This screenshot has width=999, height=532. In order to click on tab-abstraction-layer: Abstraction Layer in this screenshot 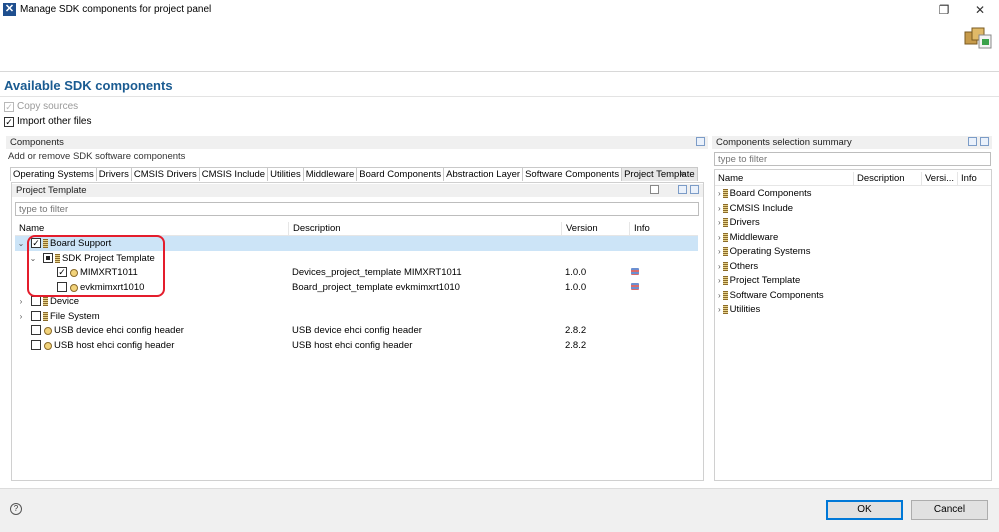, I will do `click(483, 174)`.